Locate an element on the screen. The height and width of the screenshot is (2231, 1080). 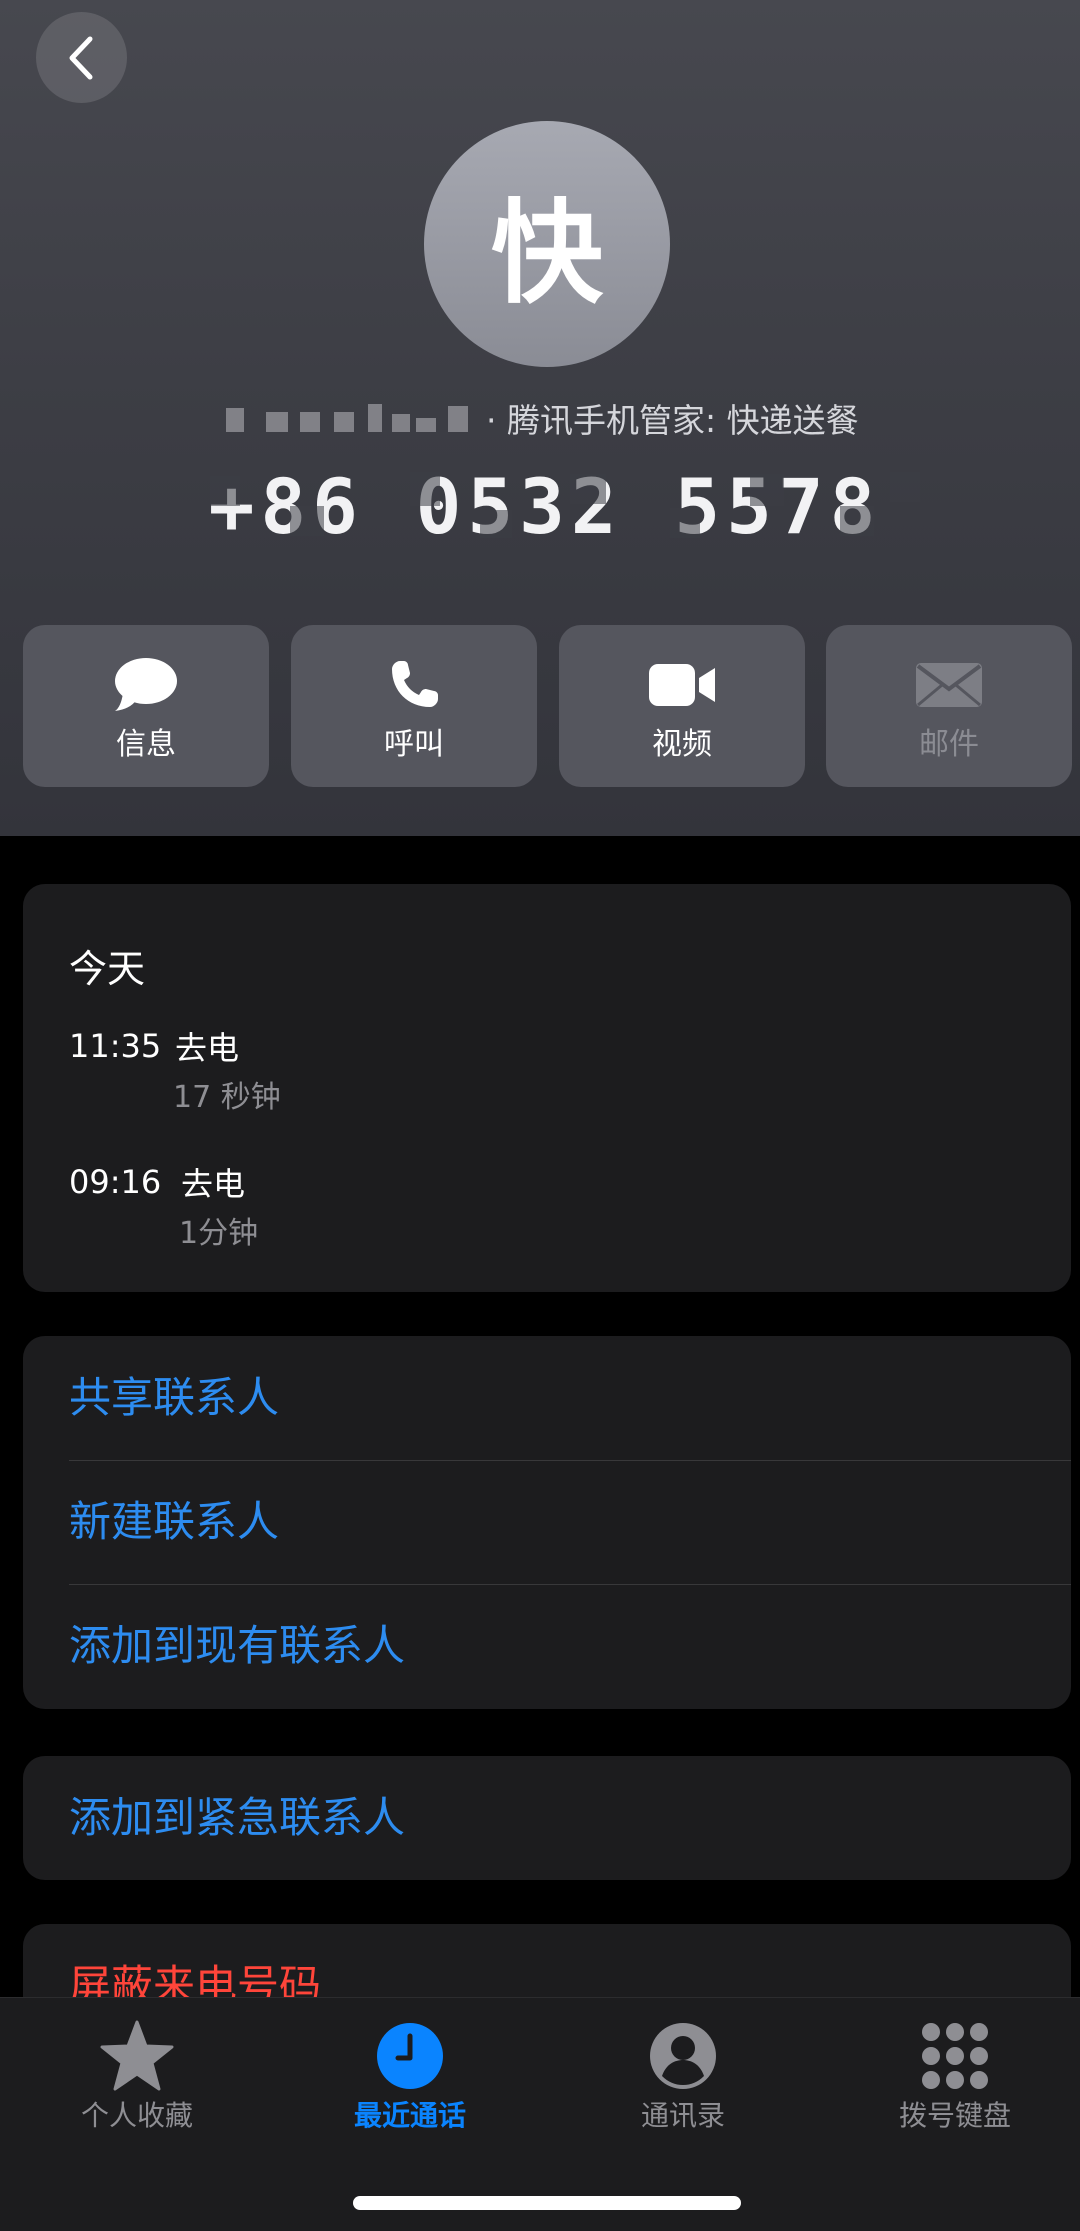
clock-icon is located at coordinates (410, 2056).